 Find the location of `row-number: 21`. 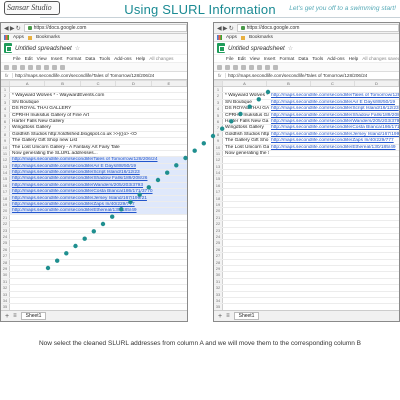

row-number: 21 is located at coordinates (5, 217).